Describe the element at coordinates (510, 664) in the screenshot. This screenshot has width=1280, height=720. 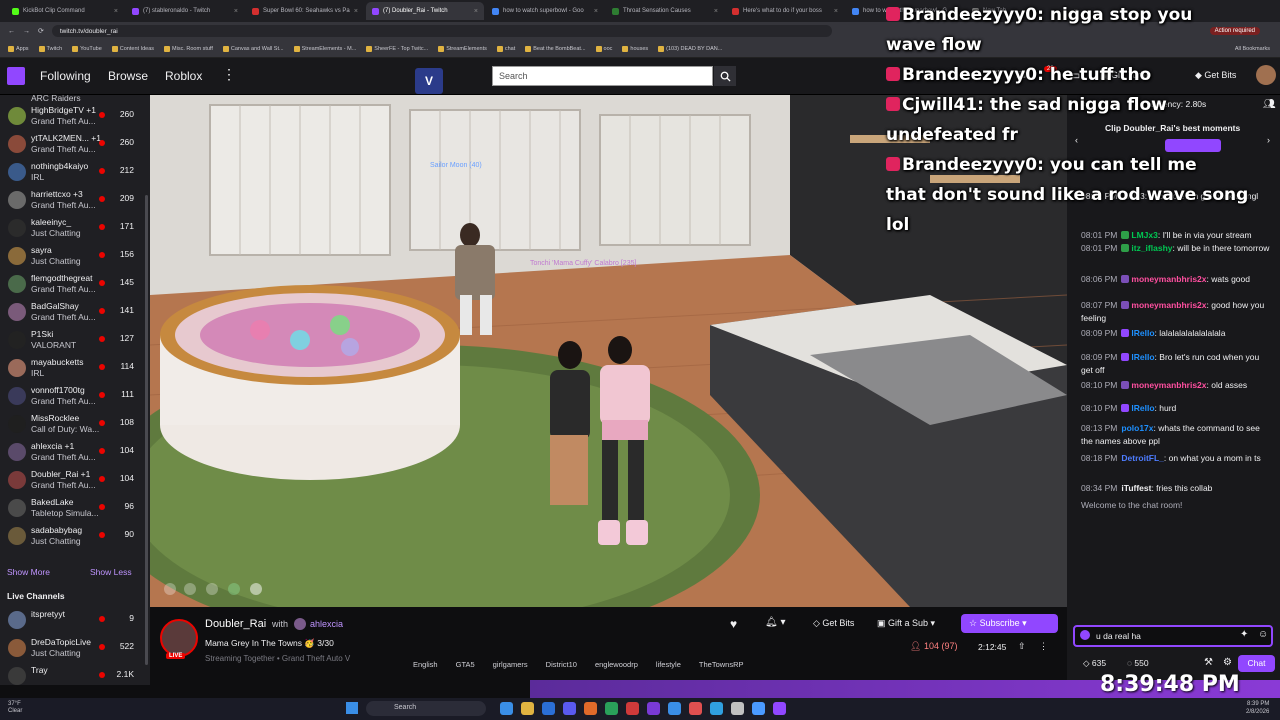
I see `stream-tag: girlgamers` at that location.